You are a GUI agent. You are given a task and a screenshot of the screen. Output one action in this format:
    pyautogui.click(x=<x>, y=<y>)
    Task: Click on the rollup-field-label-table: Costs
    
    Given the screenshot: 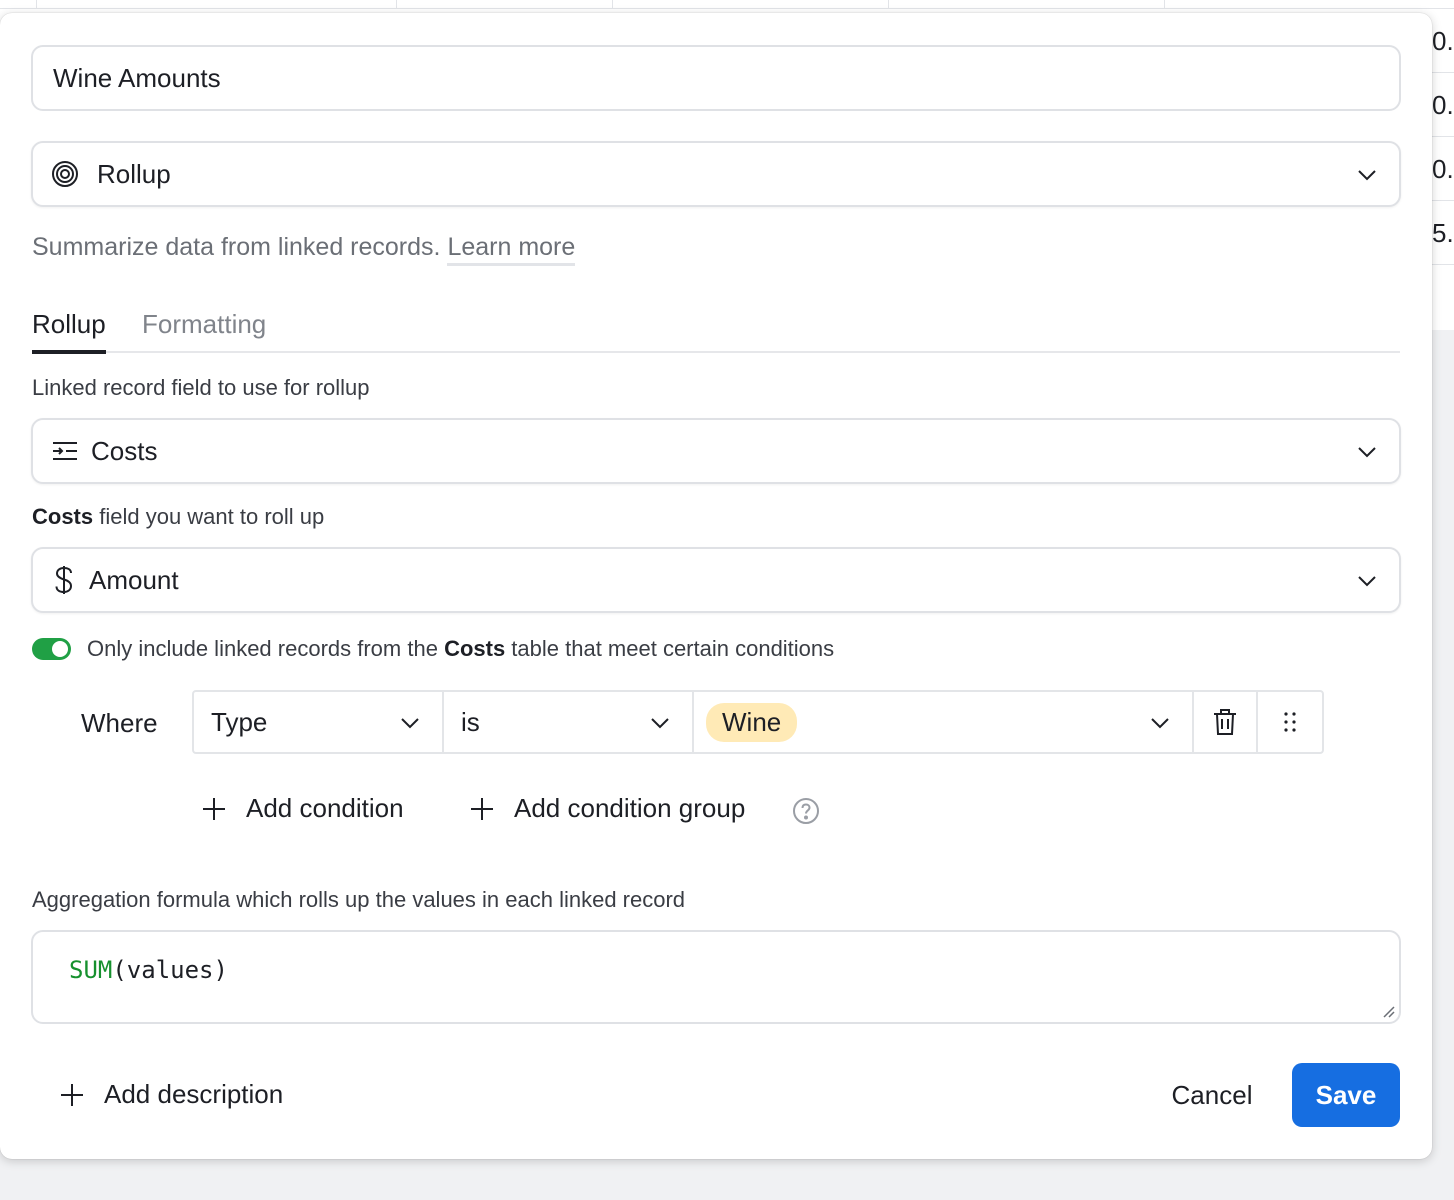 What is the action you would take?
    pyautogui.click(x=63, y=516)
    